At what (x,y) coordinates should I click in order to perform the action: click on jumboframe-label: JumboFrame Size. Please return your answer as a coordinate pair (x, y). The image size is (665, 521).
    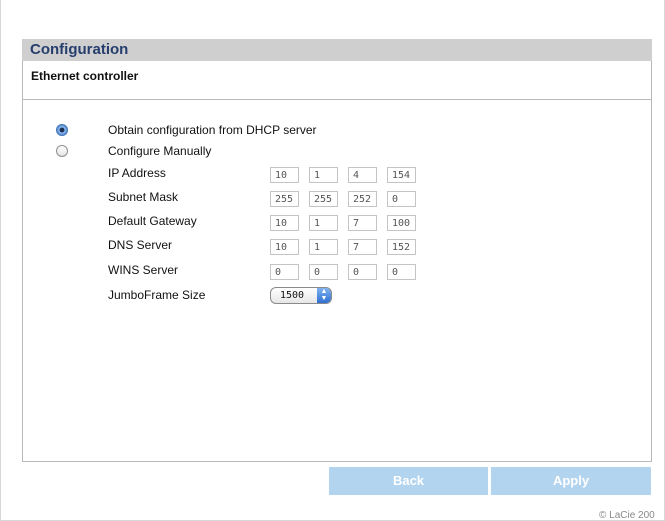
    Looking at the image, I should click on (157, 295).